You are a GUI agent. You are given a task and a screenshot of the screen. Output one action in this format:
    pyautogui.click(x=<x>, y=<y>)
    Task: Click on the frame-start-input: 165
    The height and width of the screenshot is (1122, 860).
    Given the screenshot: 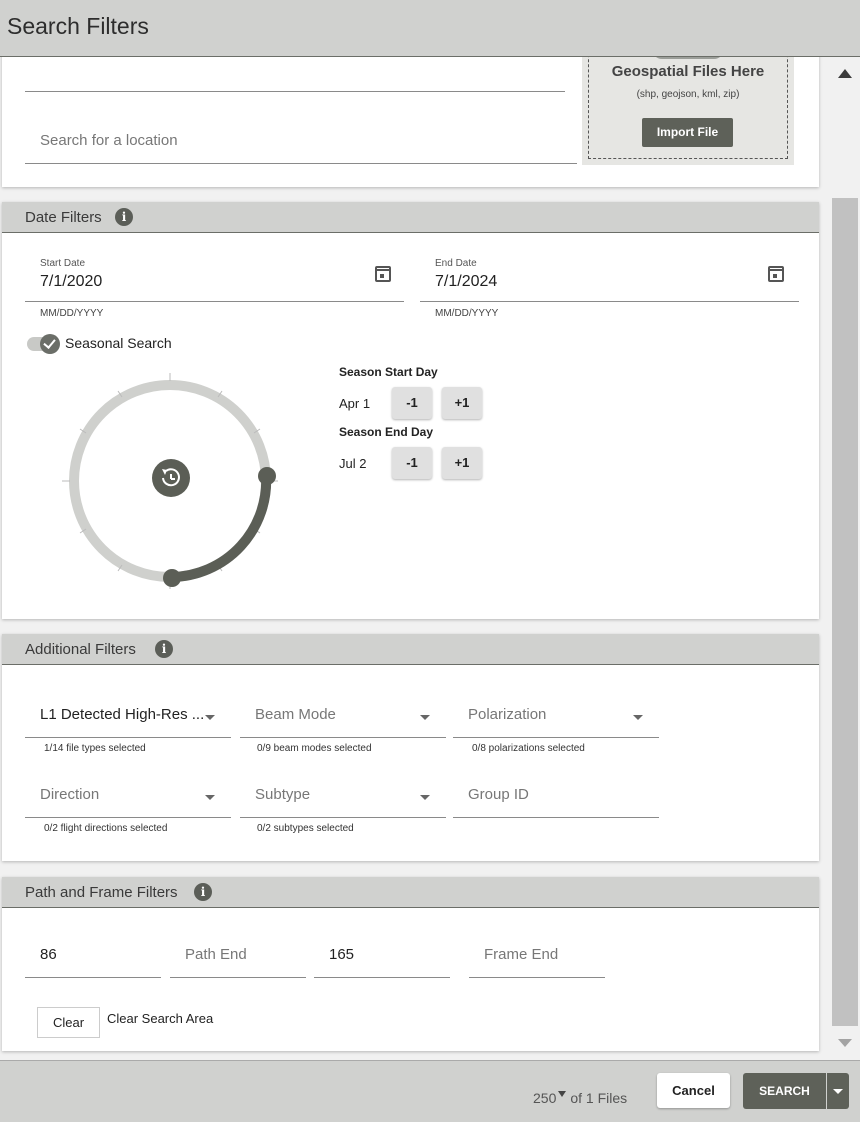 What is the action you would take?
    pyautogui.click(x=382, y=957)
    